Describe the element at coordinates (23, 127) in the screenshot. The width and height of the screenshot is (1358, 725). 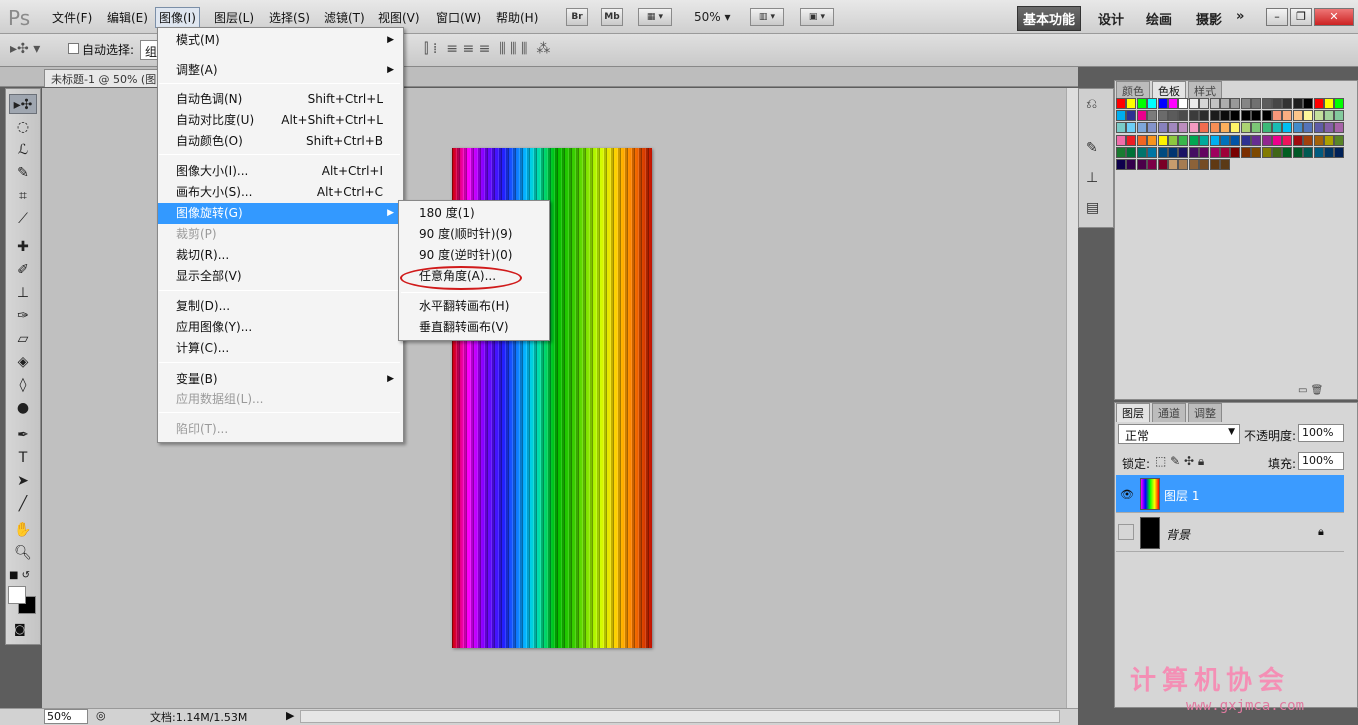
I see `marquee-tool-icon: ◌` at that location.